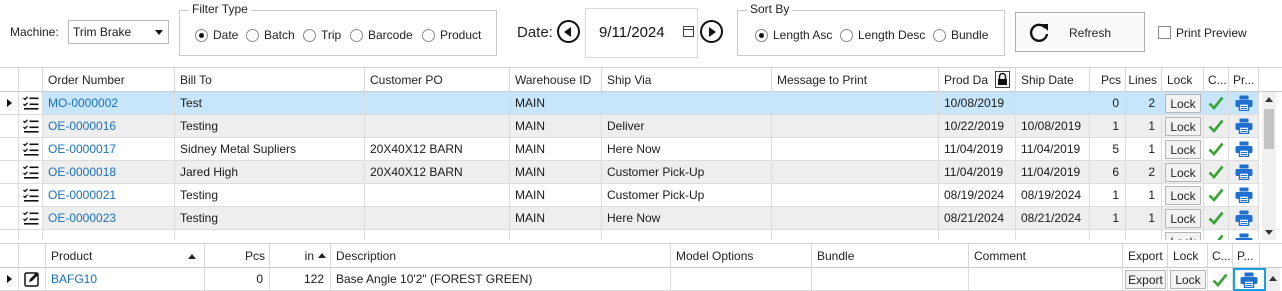 This screenshot has width=1282, height=291. What do you see at coordinates (1046, 256) in the screenshot?
I see `col-comment: Comment` at bounding box center [1046, 256].